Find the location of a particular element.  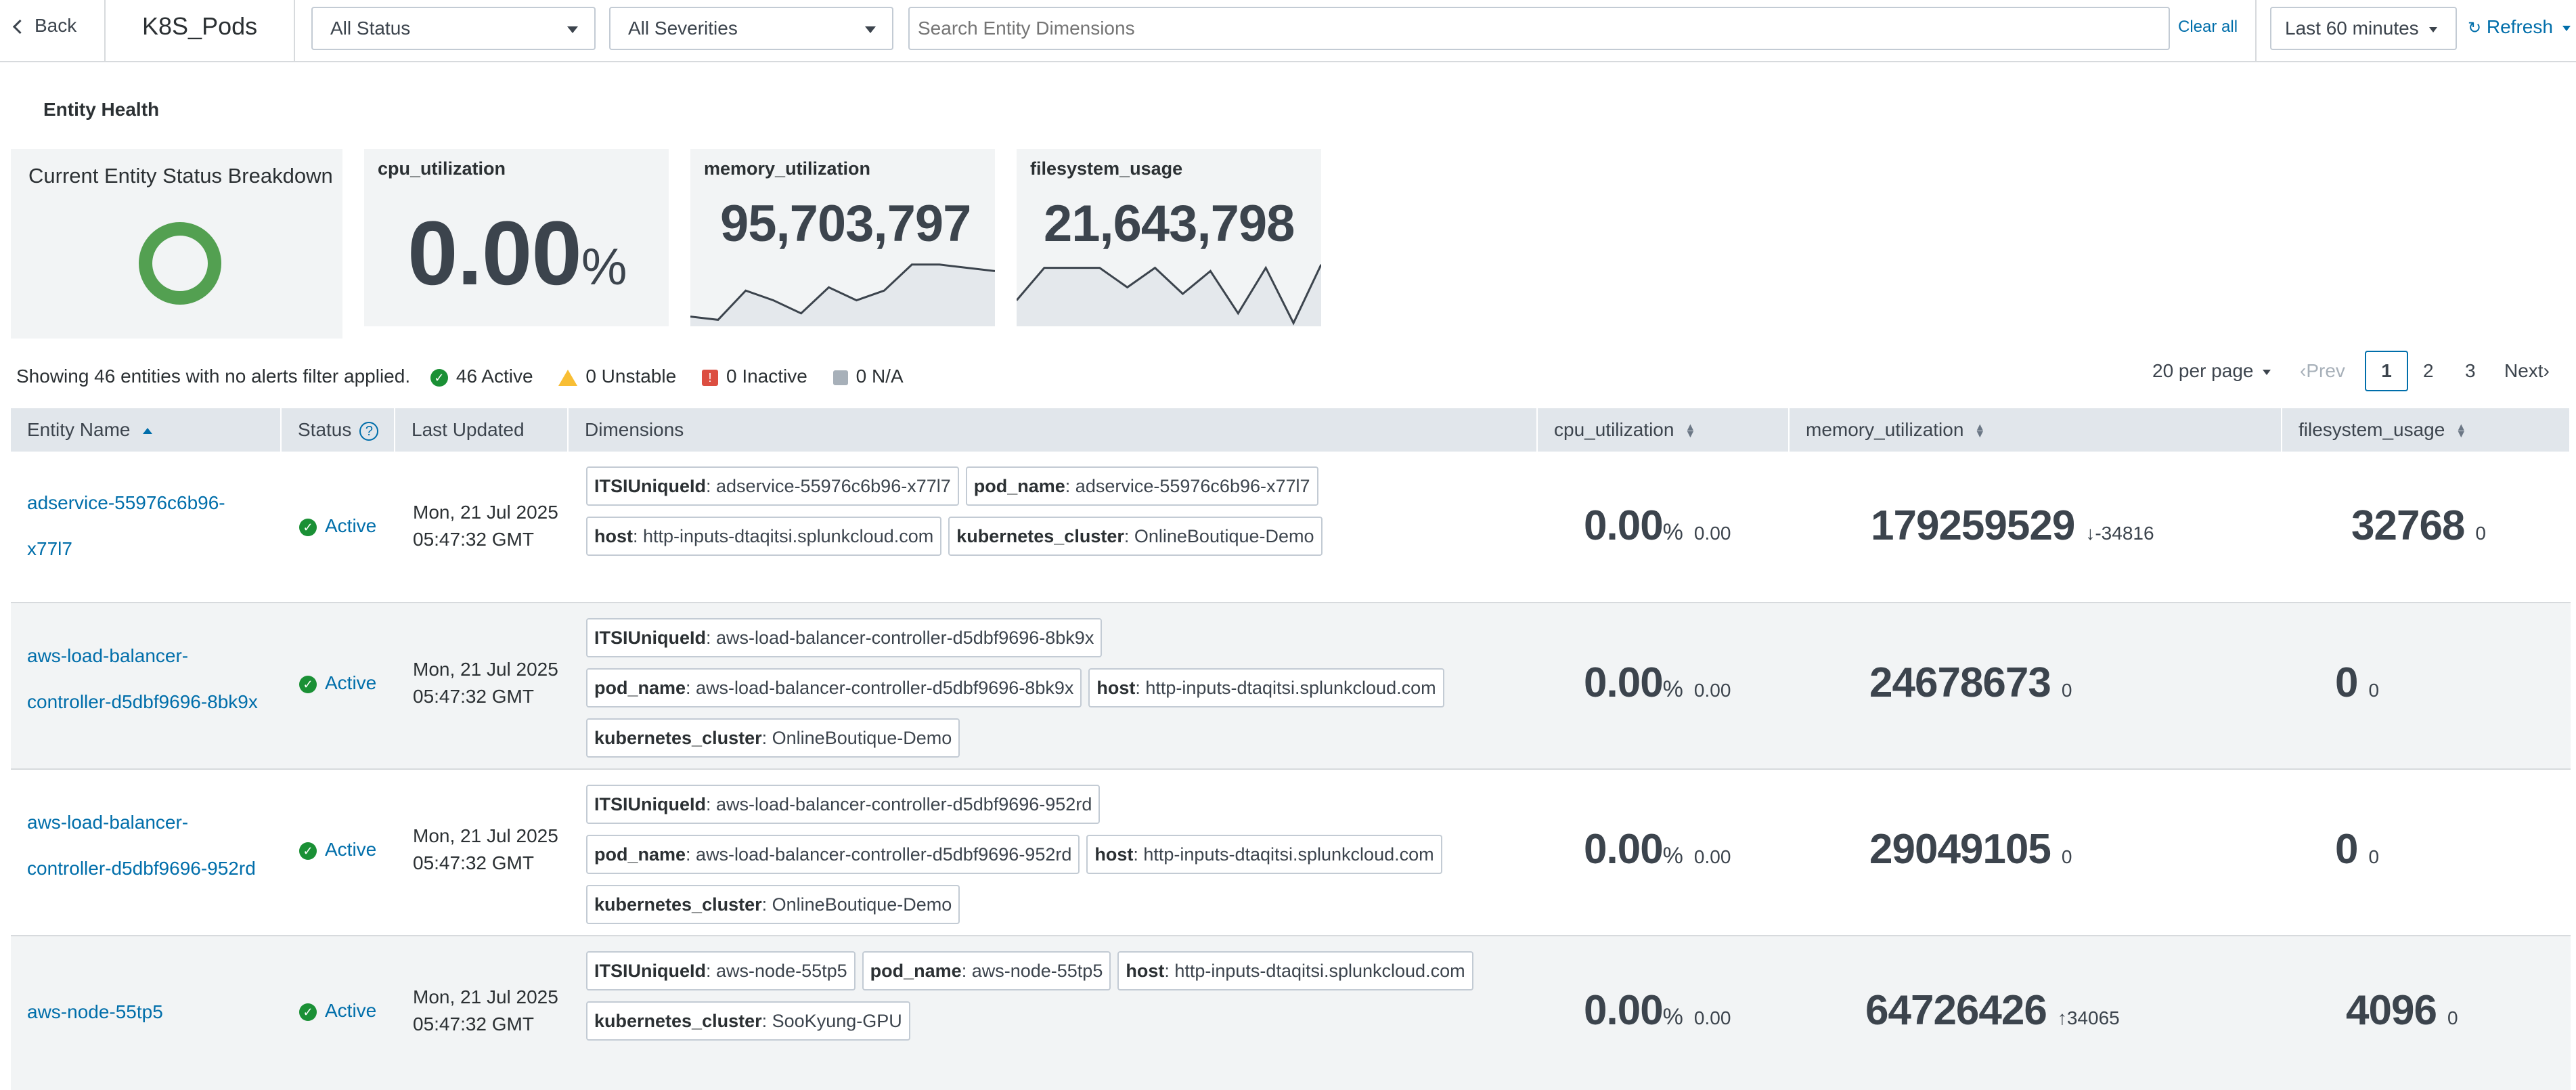

dimension-value: aws-node-55tp5 is located at coordinates (1037, 971).